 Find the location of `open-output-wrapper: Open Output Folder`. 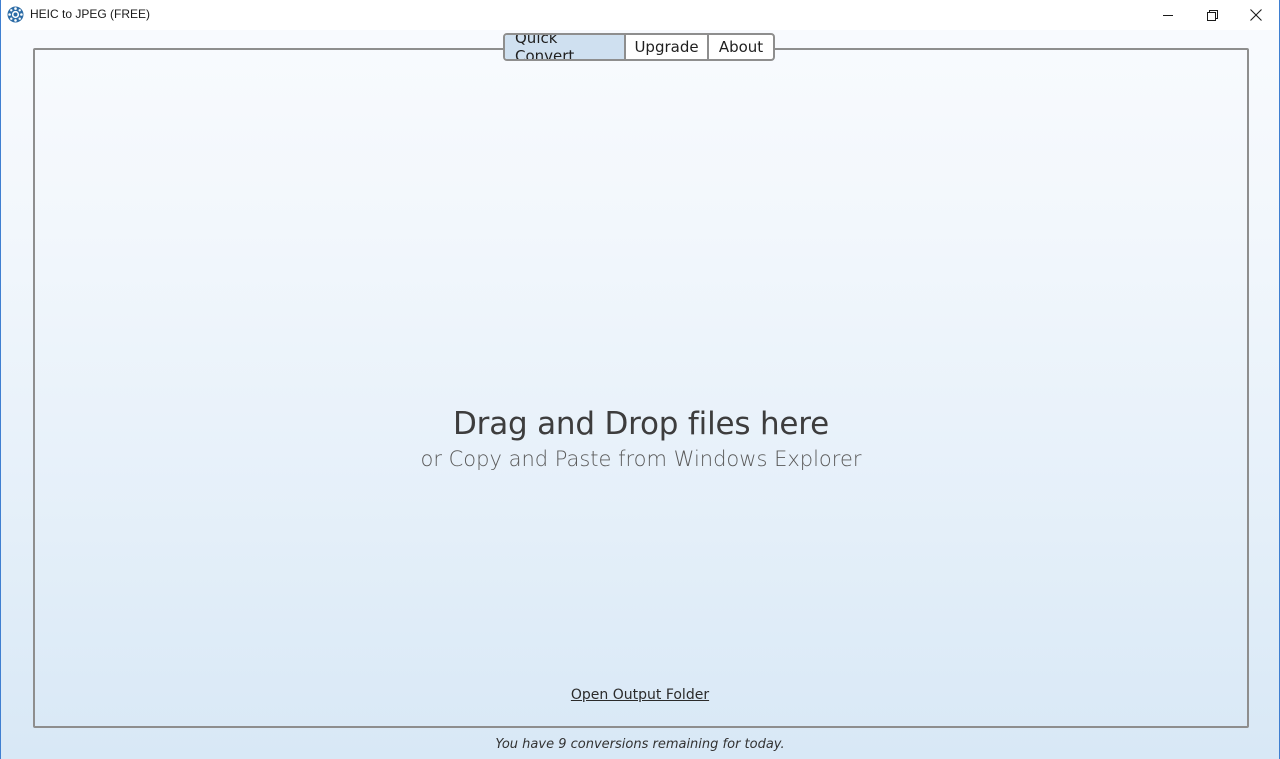

open-output-wrapper: Open Output Folder is located at coordinates (640, 695).